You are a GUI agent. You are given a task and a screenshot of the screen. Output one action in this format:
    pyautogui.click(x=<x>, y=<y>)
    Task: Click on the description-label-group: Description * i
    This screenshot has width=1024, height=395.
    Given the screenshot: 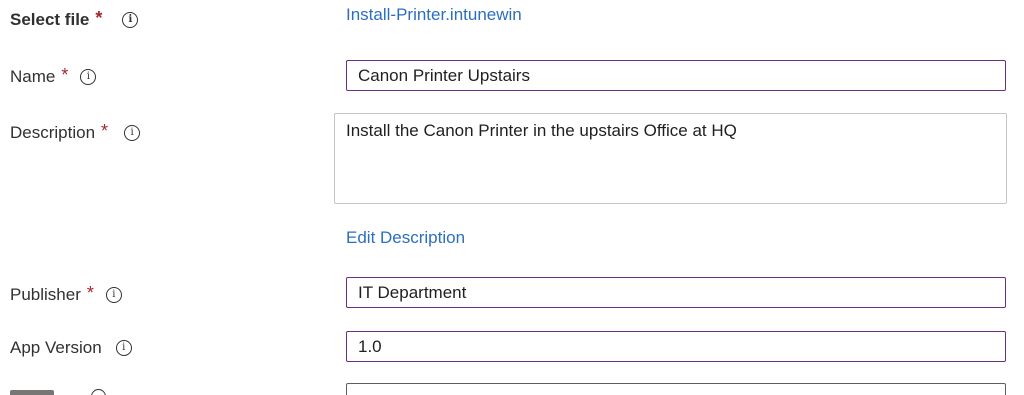 What is the action you would take?
    pyautogui.click(x=75, y=132)
    